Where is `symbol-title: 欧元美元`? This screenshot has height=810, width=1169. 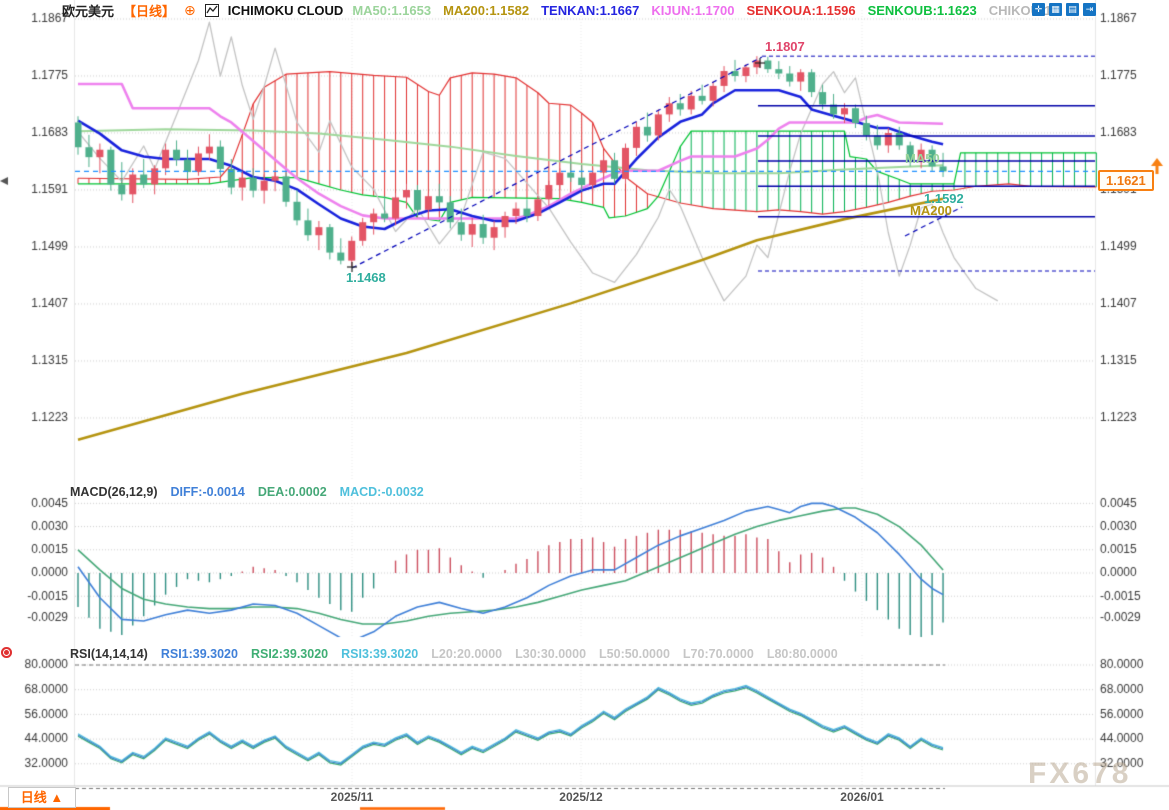 symbol-title: 欧元美元 is located at coordinates (88, 11).